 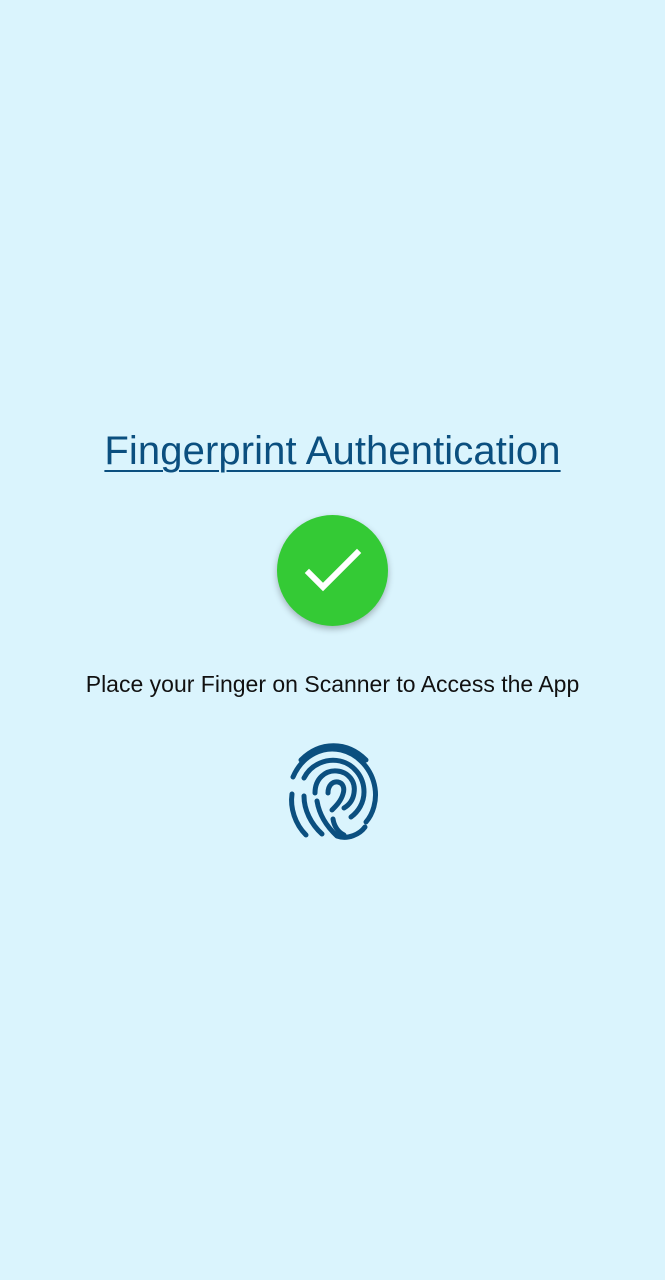 I want to click on checkmark-icon, so click(x=333, y=570).